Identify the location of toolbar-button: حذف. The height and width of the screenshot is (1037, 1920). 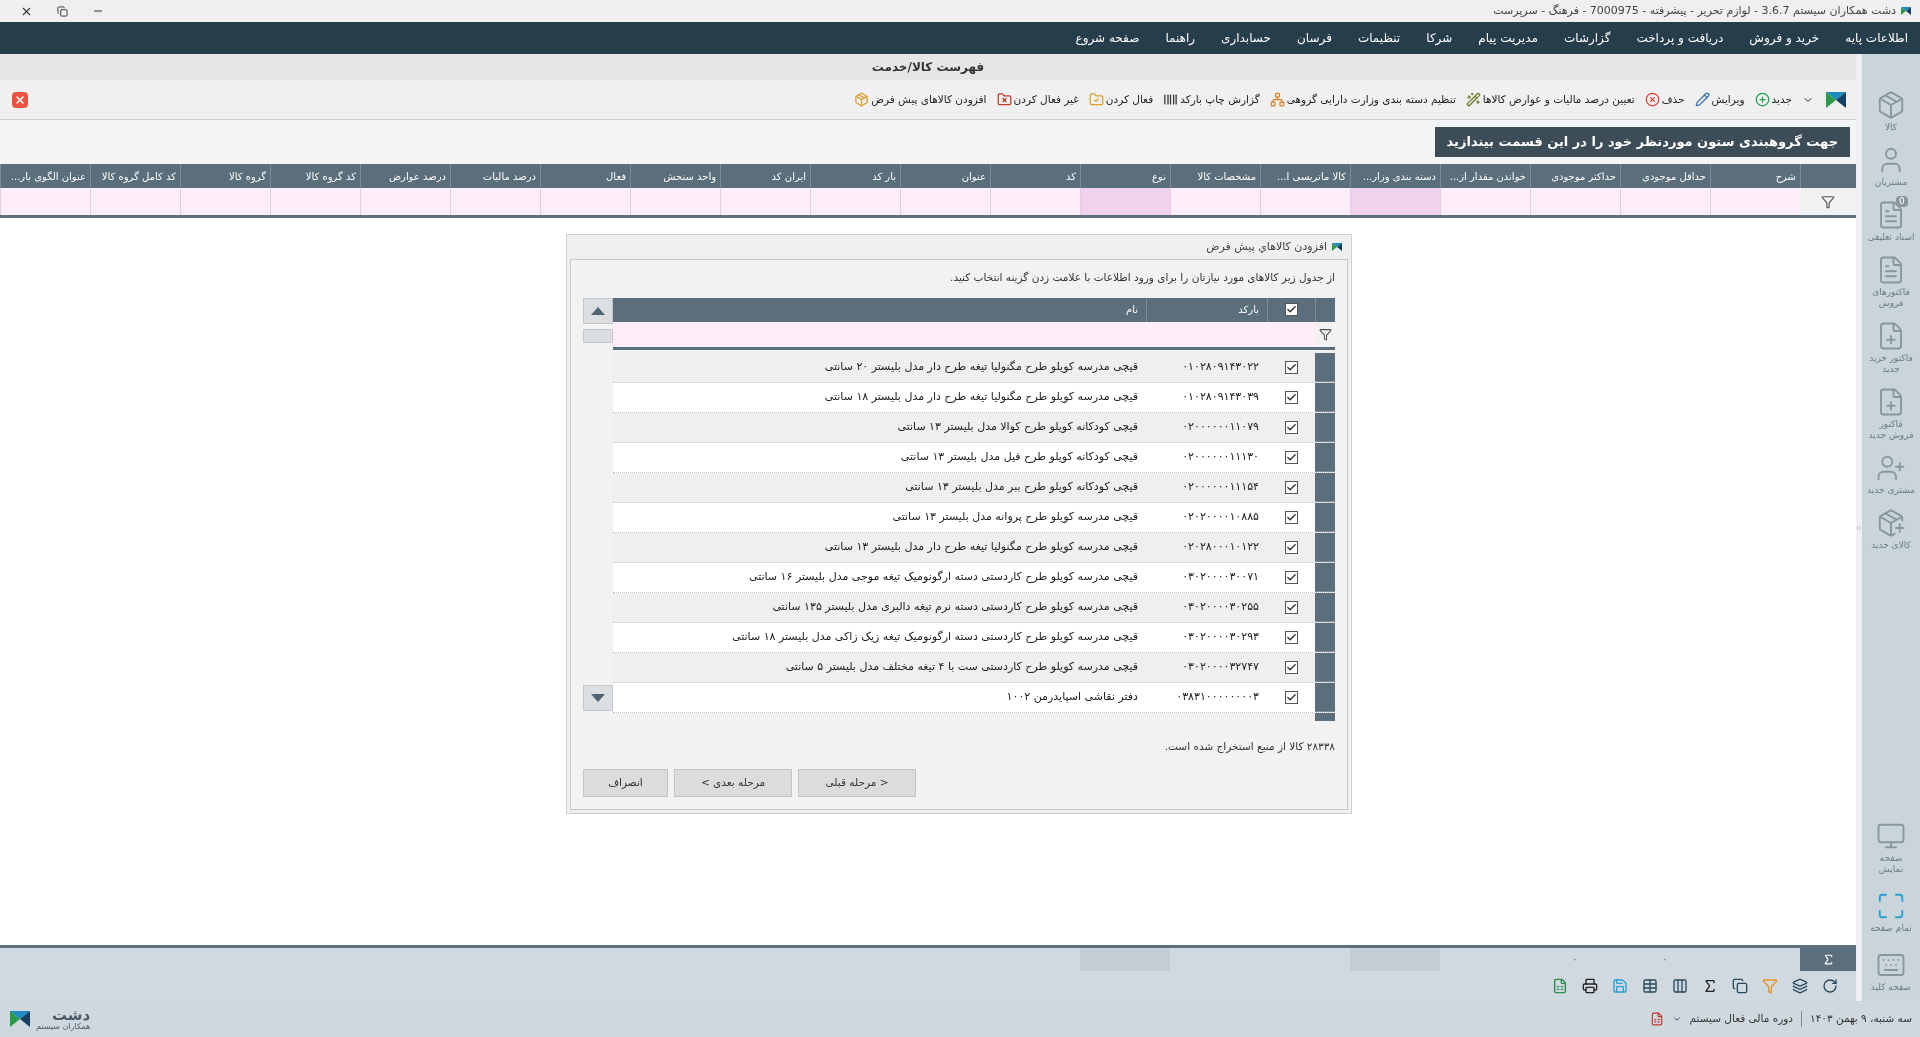
(1664, 99).